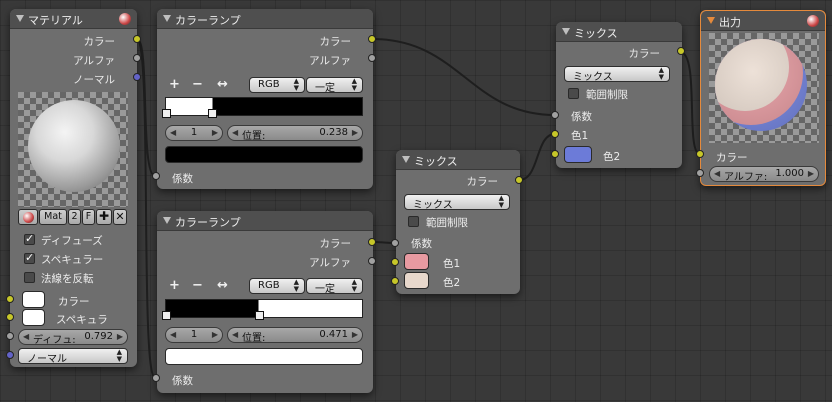 The width and height of the screenshot is (832, 402). Describe the element at coordinates (10, 336) in the screenshot. I see `material-diffuse-input-socket` at that location.